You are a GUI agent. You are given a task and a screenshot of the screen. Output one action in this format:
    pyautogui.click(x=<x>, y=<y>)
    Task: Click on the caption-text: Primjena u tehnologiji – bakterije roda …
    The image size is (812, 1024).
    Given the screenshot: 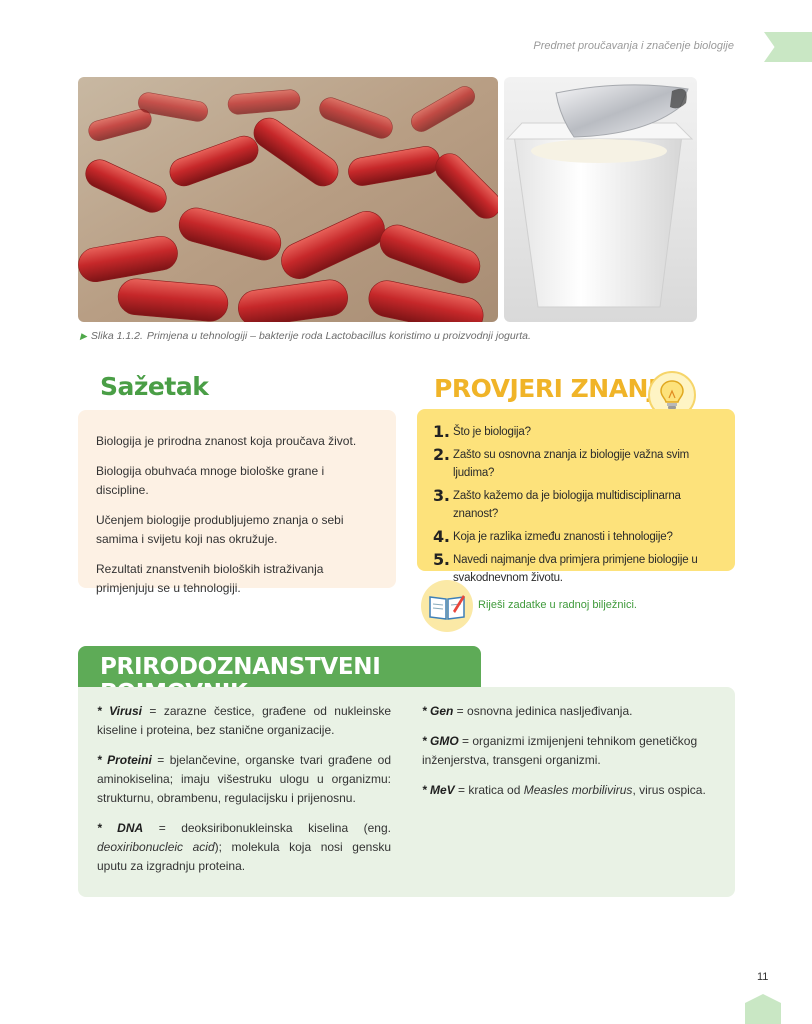 What is the action you would take?
    pyautogui.click(x=338, y=336)
    